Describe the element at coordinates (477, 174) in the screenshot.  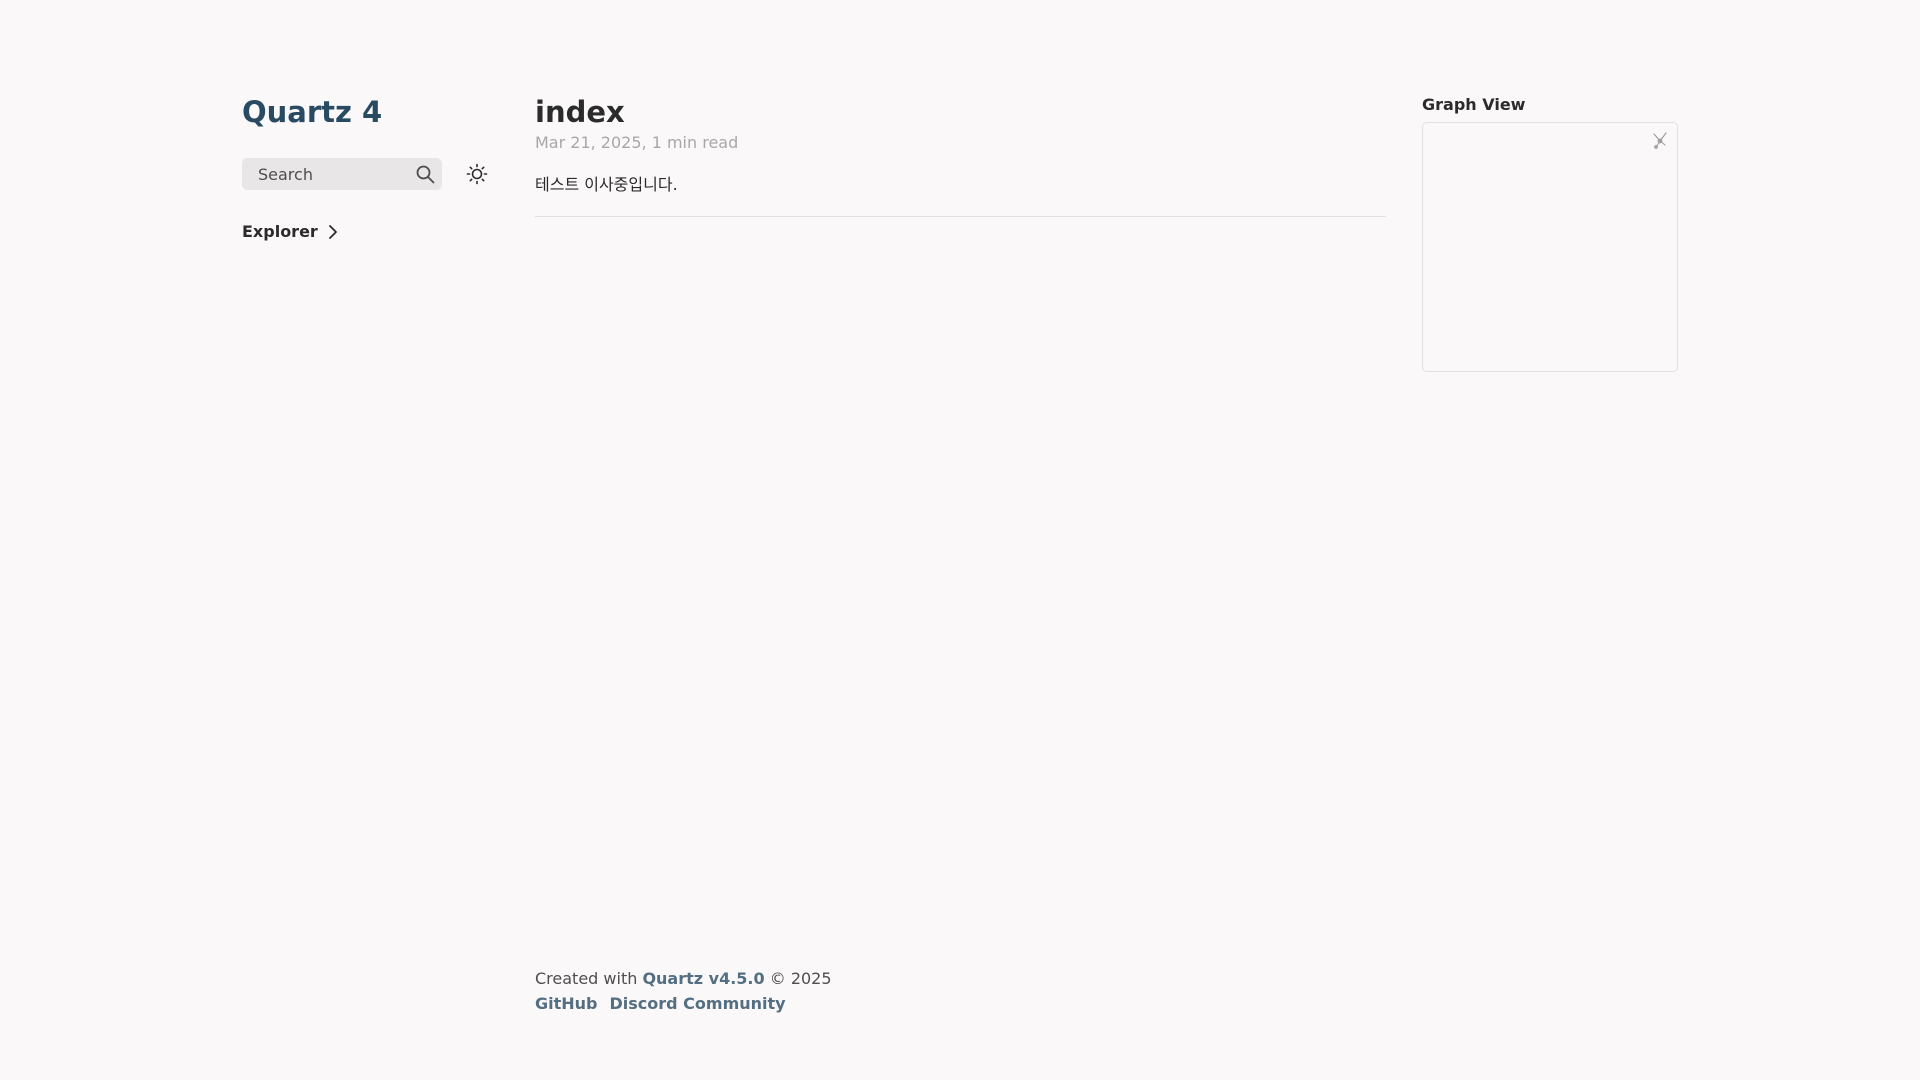
I see `sun-icon` at that location.